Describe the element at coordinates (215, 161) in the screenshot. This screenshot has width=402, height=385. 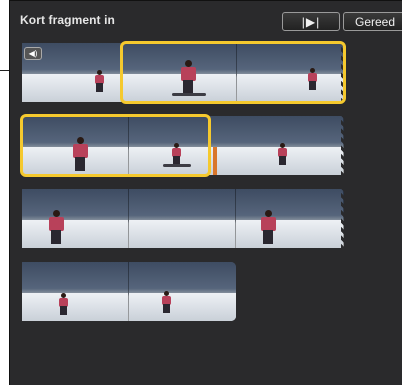
I see `playhead-marker` at that location.